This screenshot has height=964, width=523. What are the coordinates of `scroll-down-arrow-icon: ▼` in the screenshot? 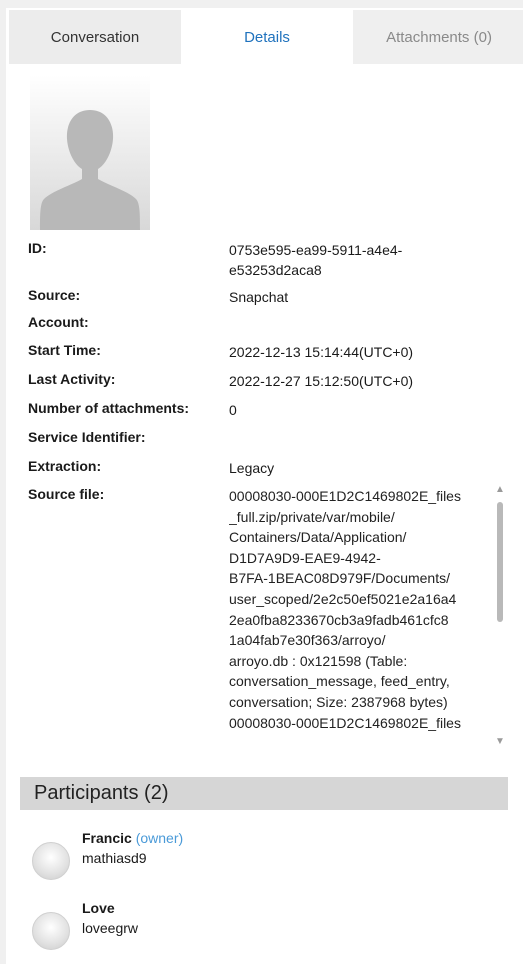 It's located at (500, 742).